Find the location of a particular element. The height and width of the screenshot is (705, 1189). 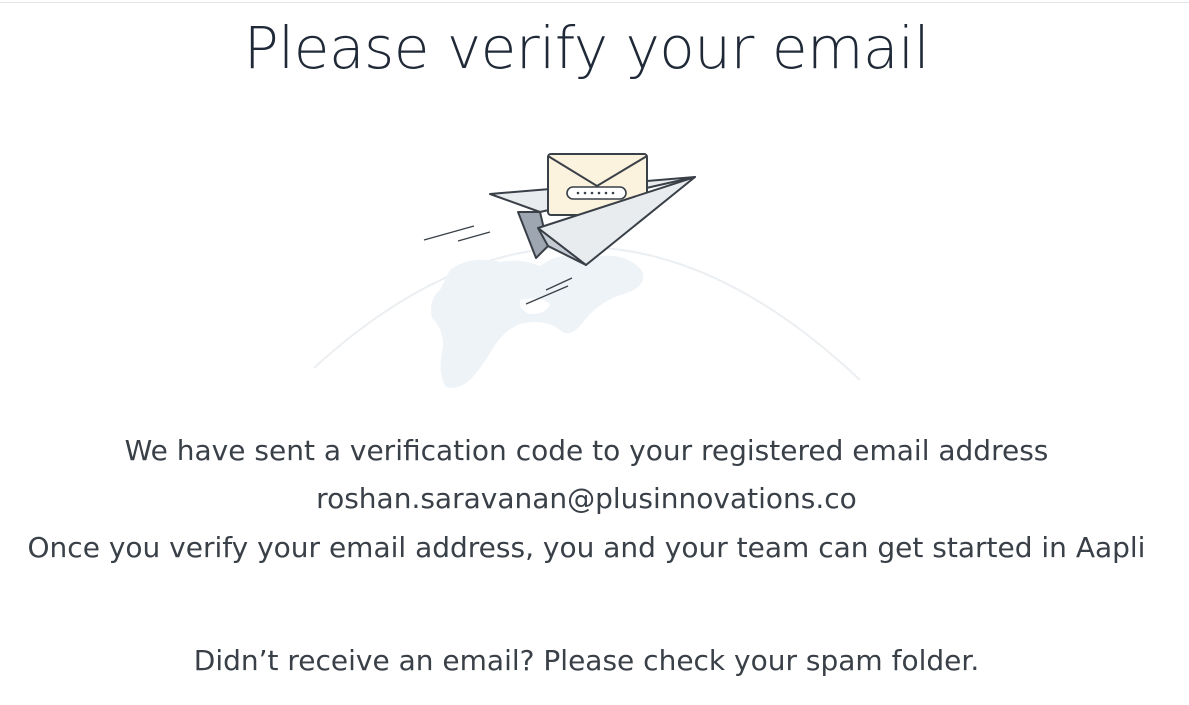

globe-continent-icon is located at coordinates (537, 321).